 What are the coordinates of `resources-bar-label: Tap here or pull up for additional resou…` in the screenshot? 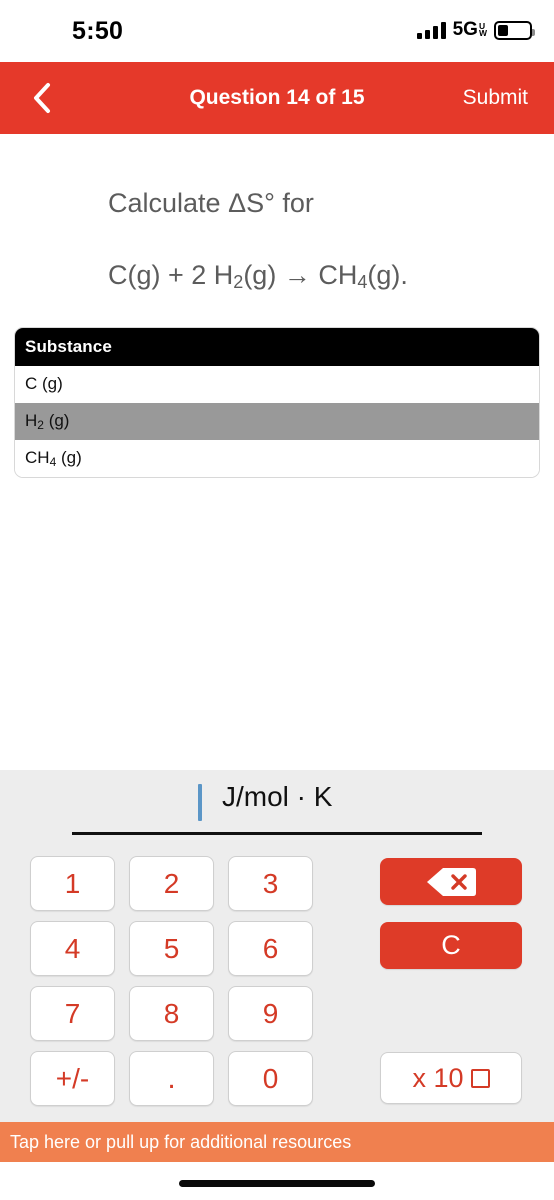 It's located at (181, 1141).